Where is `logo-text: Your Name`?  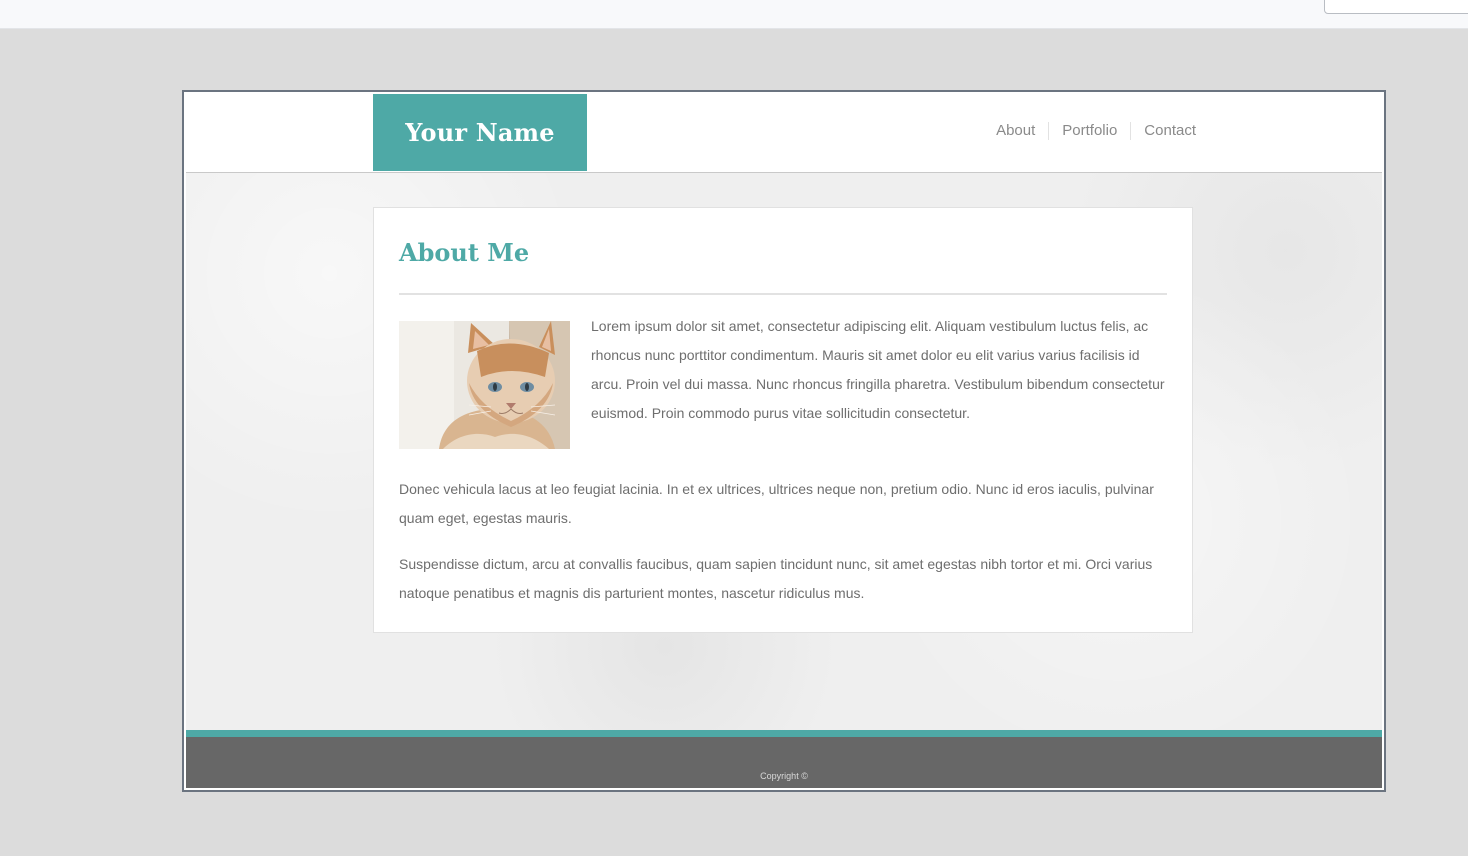
logo-text: Your Name is located at coordinates (480, 132).